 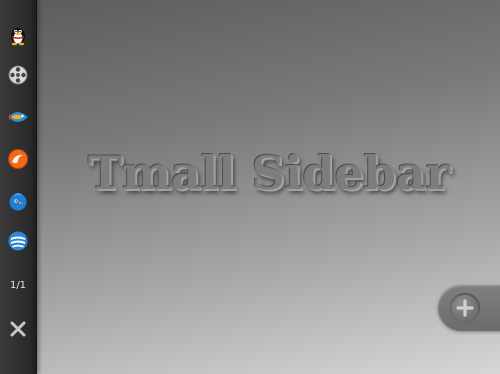 I want to click on close-button, so click(x=18, y=329).